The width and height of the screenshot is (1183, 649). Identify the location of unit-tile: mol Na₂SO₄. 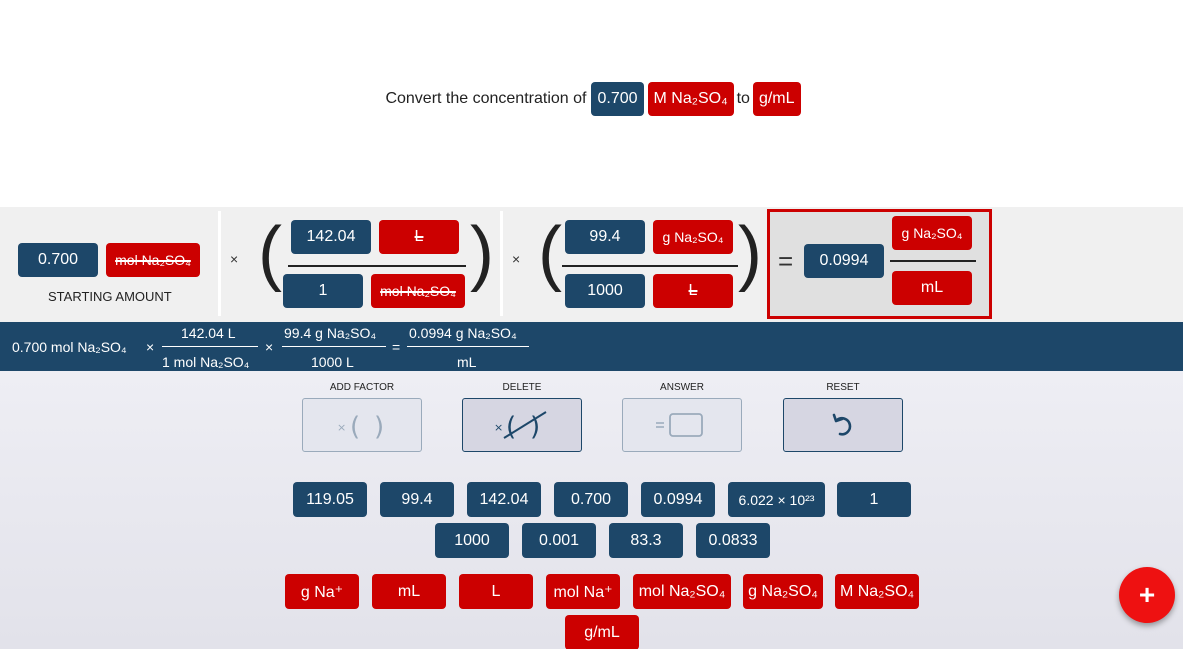
(682, 591).